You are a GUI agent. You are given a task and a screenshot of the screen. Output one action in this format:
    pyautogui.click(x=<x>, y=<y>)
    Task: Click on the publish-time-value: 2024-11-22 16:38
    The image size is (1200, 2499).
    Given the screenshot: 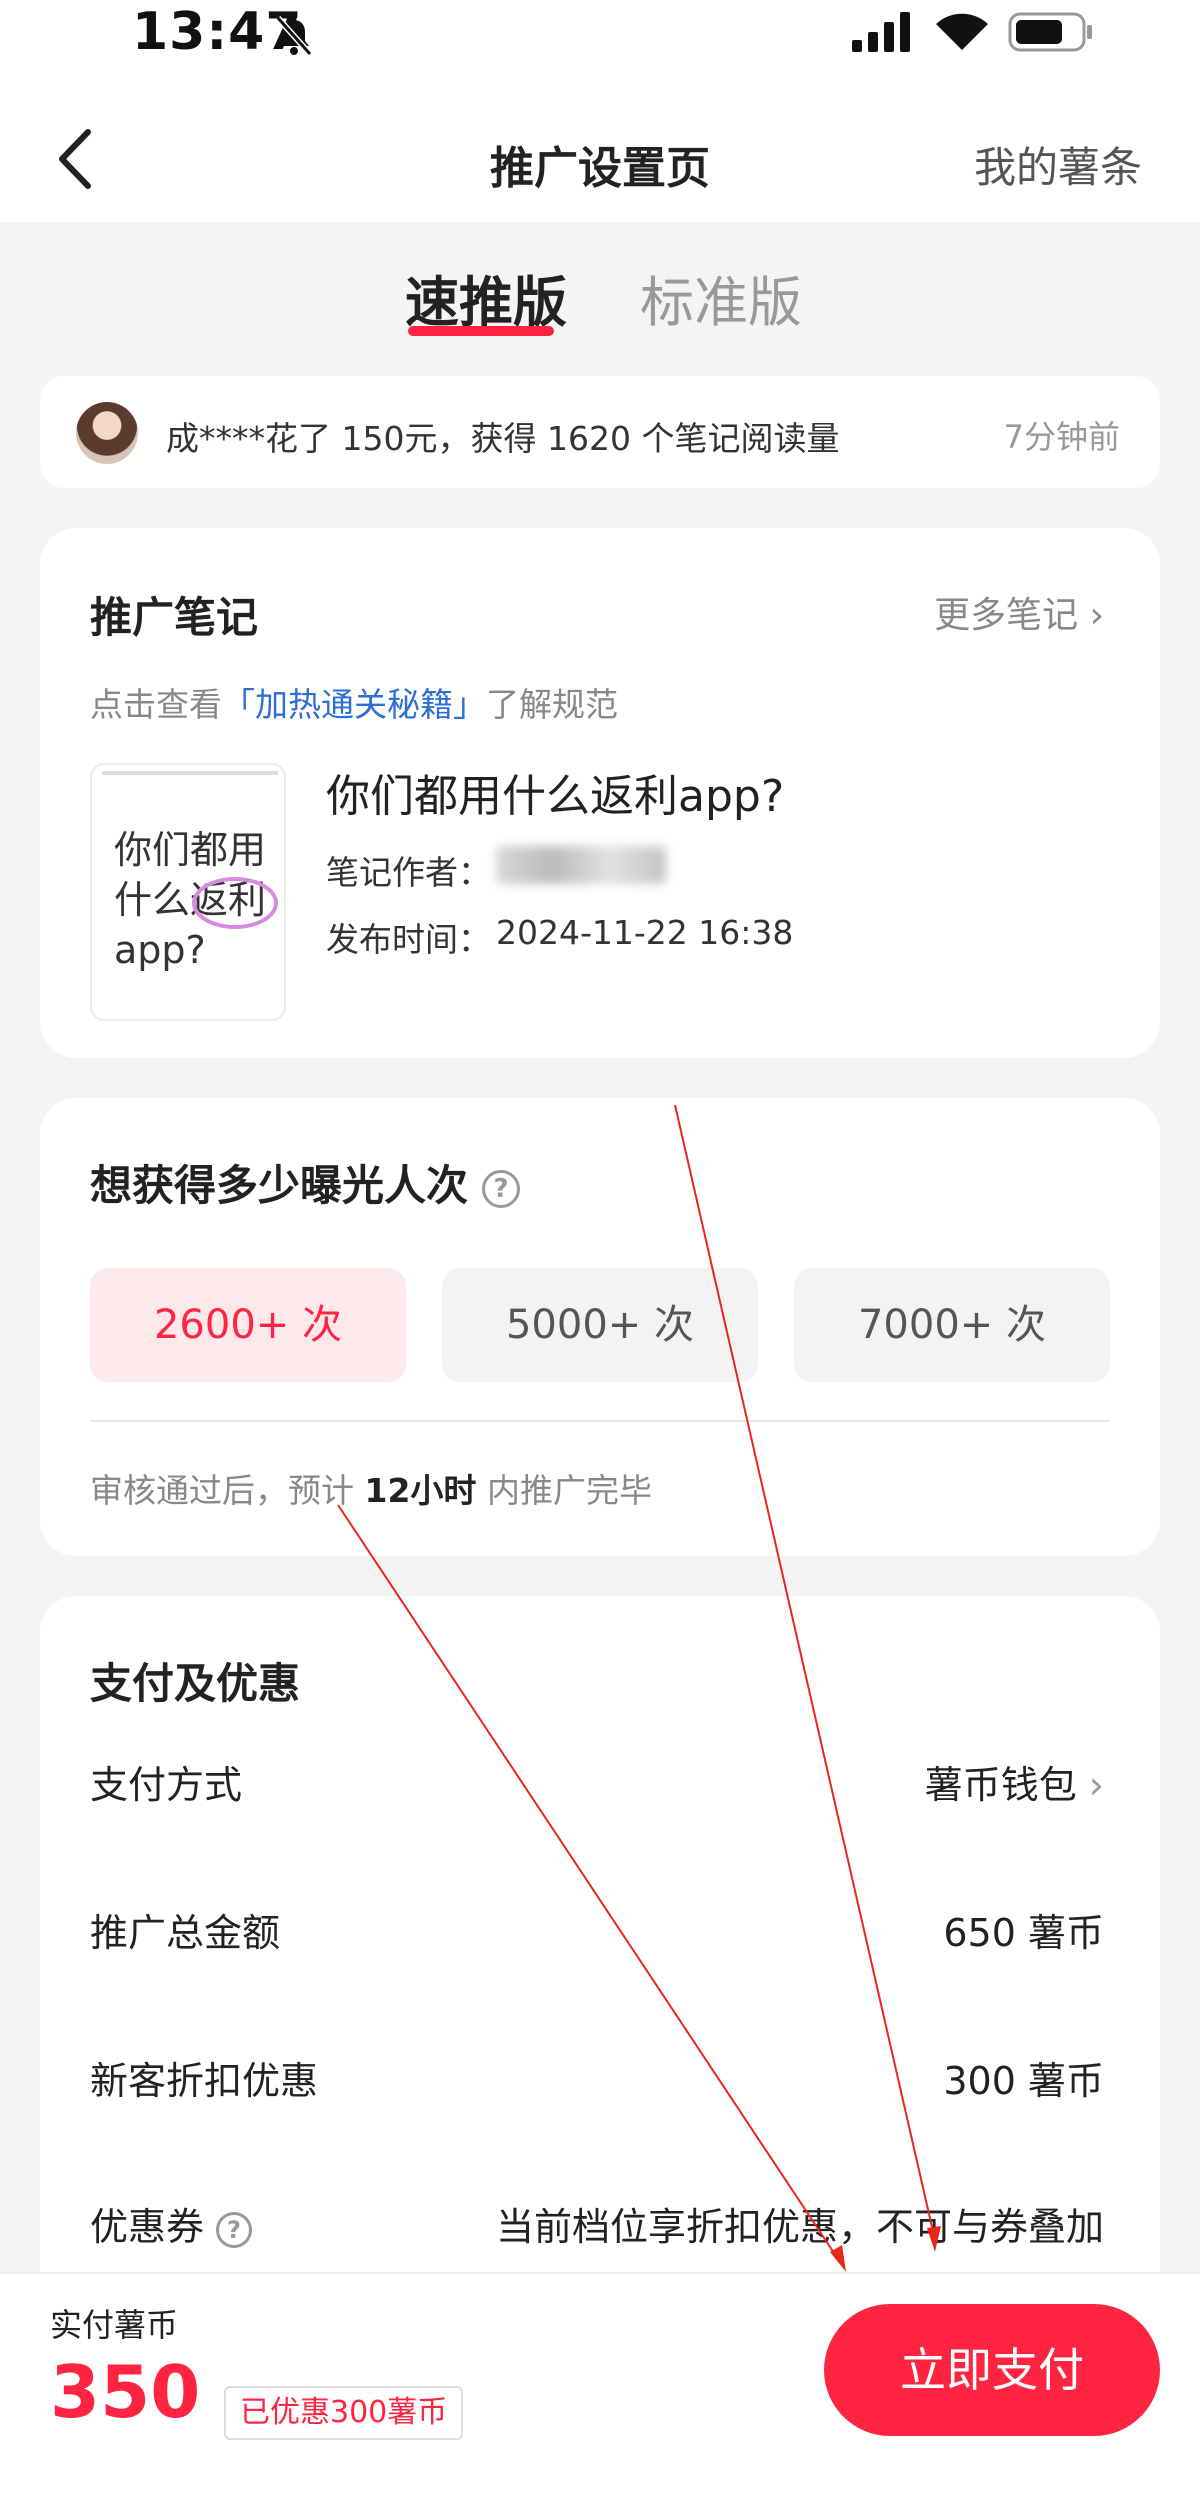 What is the action you would take?
    pyautogui.click(x=645, y=932)
    